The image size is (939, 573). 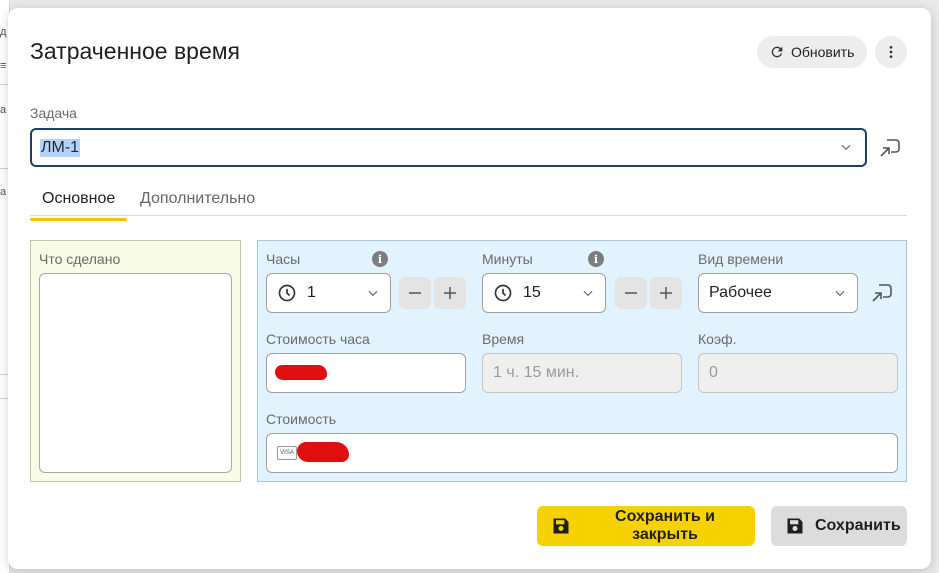 What do you see at coordinates (858, 525) in the screenshot?
I see `save-label: Сохранить` at bounding box center [858, 525].